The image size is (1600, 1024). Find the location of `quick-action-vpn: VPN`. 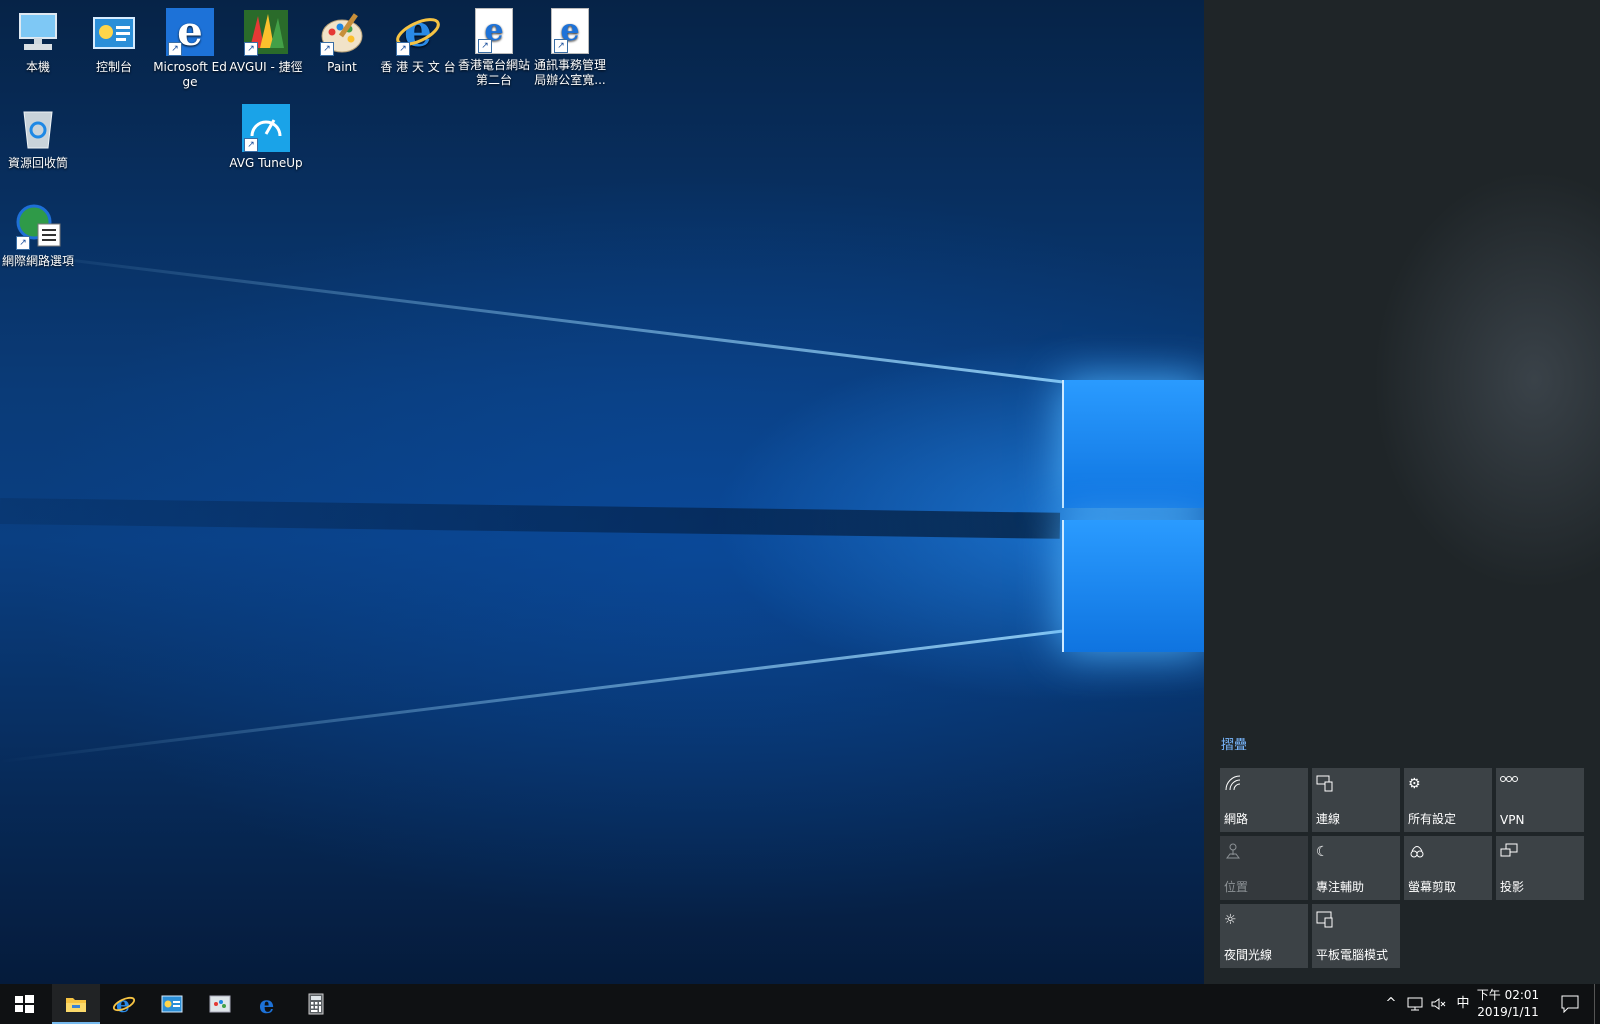

quick-action-vpn: VPN is located at coordinates (1540, 800).